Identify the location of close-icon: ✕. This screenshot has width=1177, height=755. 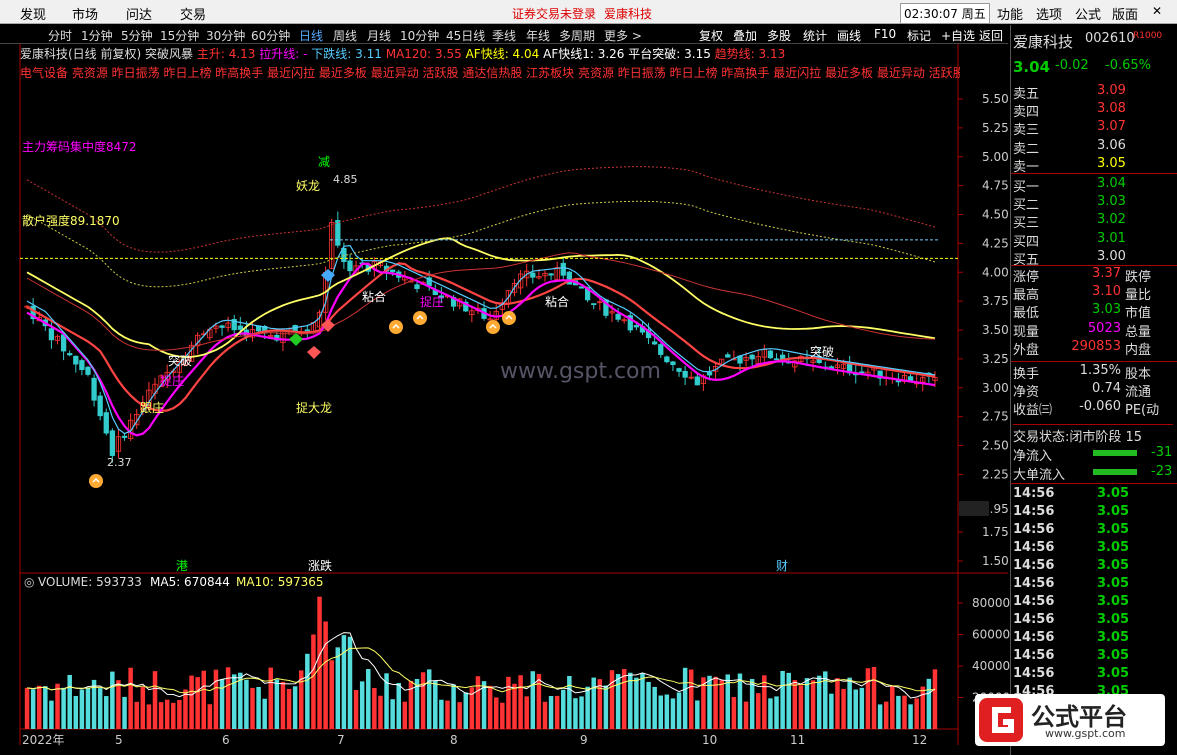
(1157, 11).